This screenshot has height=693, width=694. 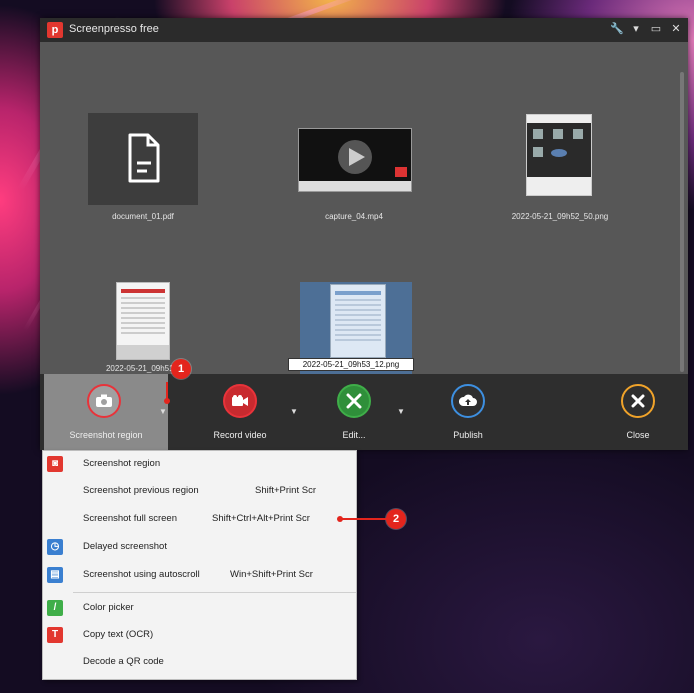 What do you see at coordinates (55, 30) in the screenshot?
I see `app-logo: p` at bounding box center [55, 30].